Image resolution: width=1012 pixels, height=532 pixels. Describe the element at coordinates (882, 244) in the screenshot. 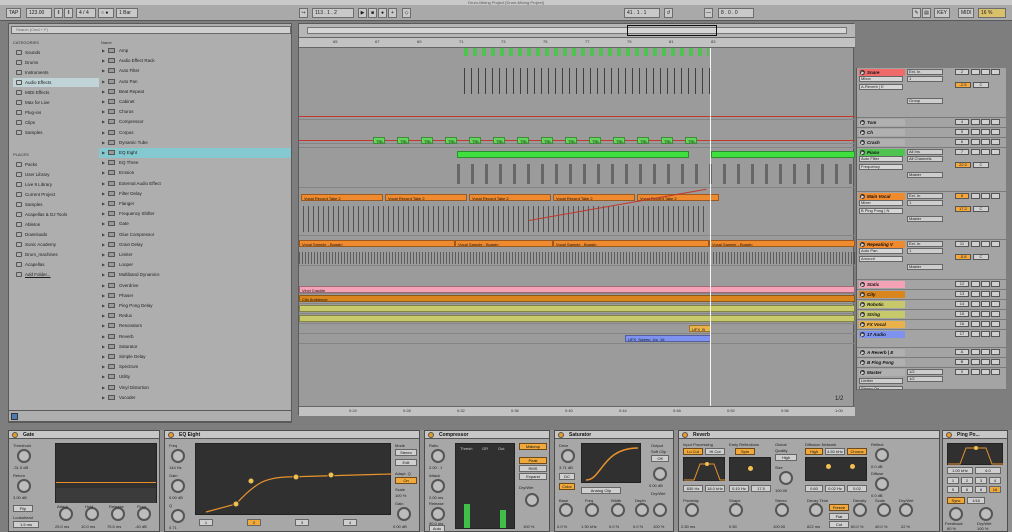

I see `track-name: ▶ Repeating V` at that location.